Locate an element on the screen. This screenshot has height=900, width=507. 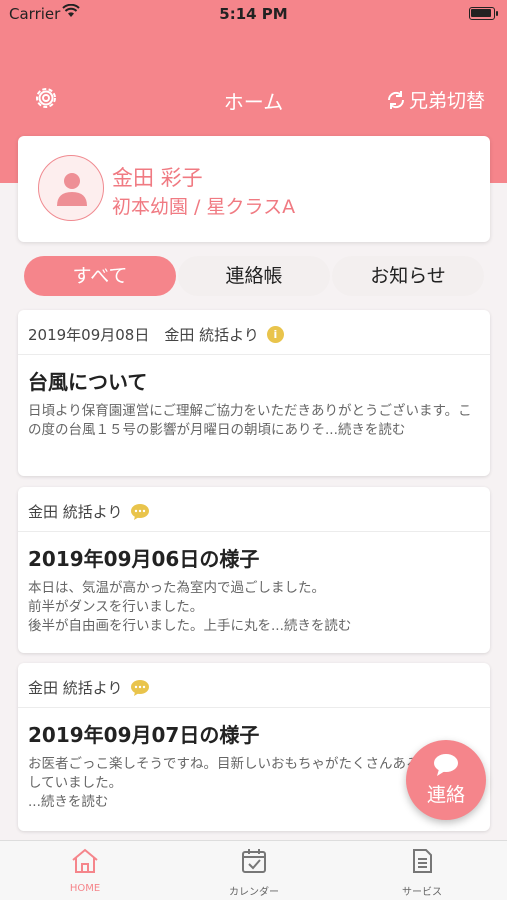
avatar is located at coordinates (71, 188).